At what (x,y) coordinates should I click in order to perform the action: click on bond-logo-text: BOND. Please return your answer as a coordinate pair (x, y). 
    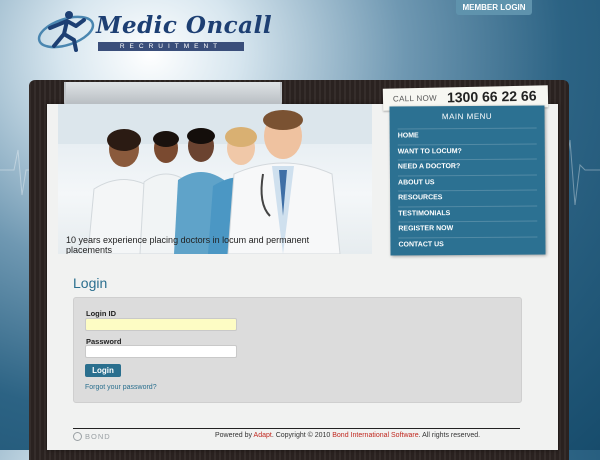
    Looking at the image, I should click on (98, 436).